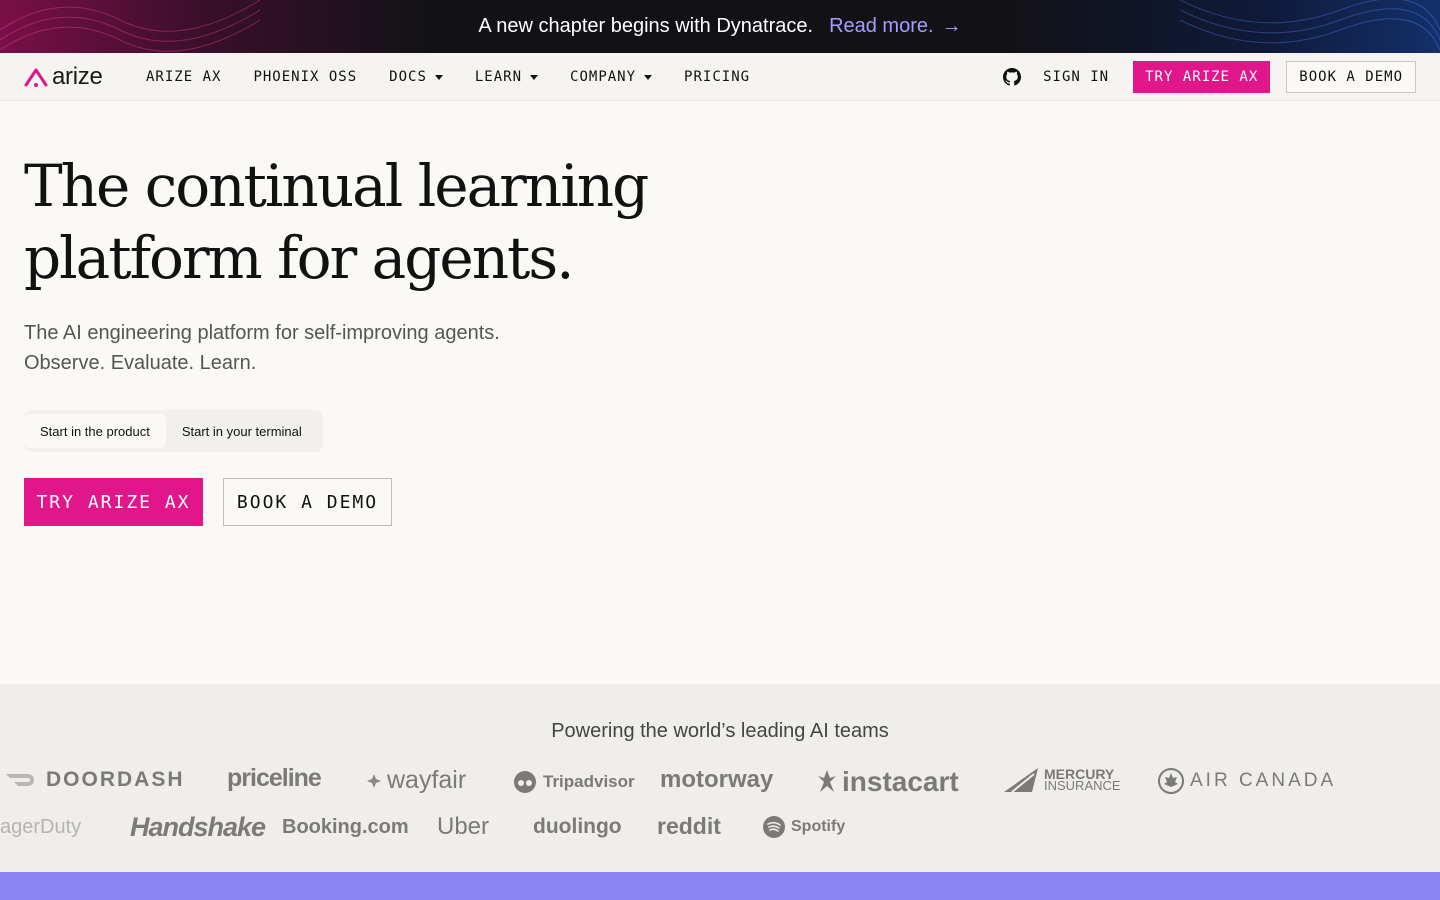  I want to click on mercury-insurance-logo: MERCURY INSURANCE, so click(1062, 780).